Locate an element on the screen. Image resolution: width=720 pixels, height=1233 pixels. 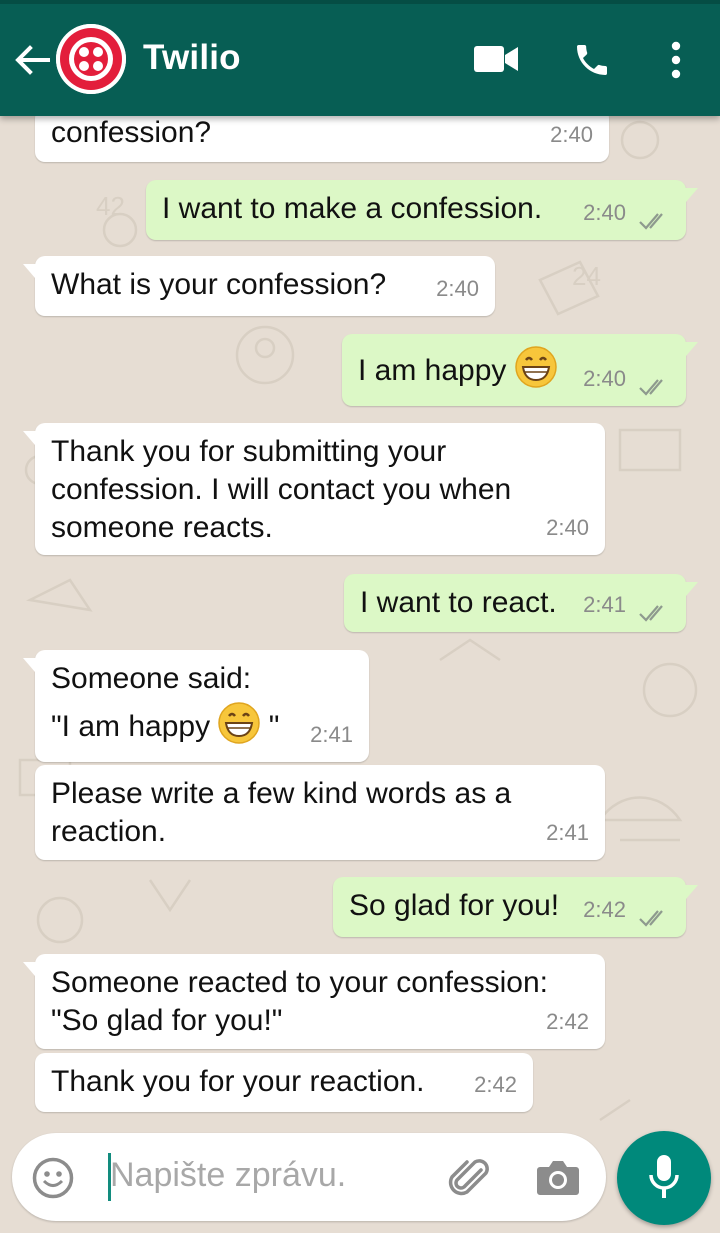
outgoing-message: I want to make a confession. 2:40 is located at coordinates (422, 210).